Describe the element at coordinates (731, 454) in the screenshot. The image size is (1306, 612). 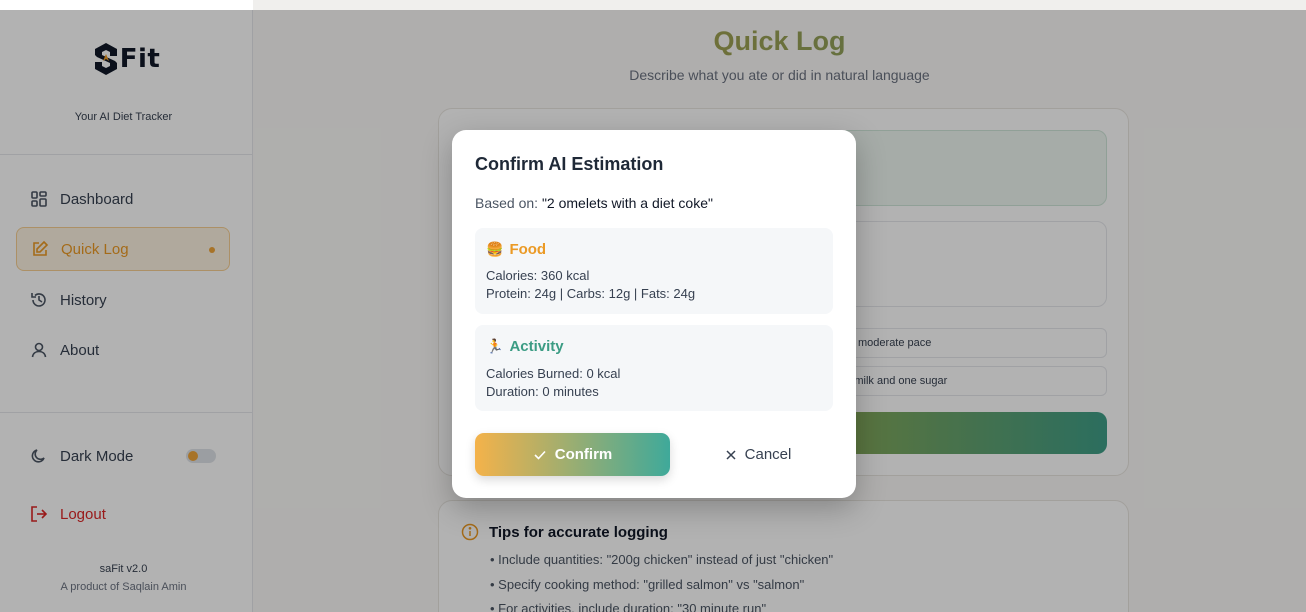
I see `close-icon` at that location.